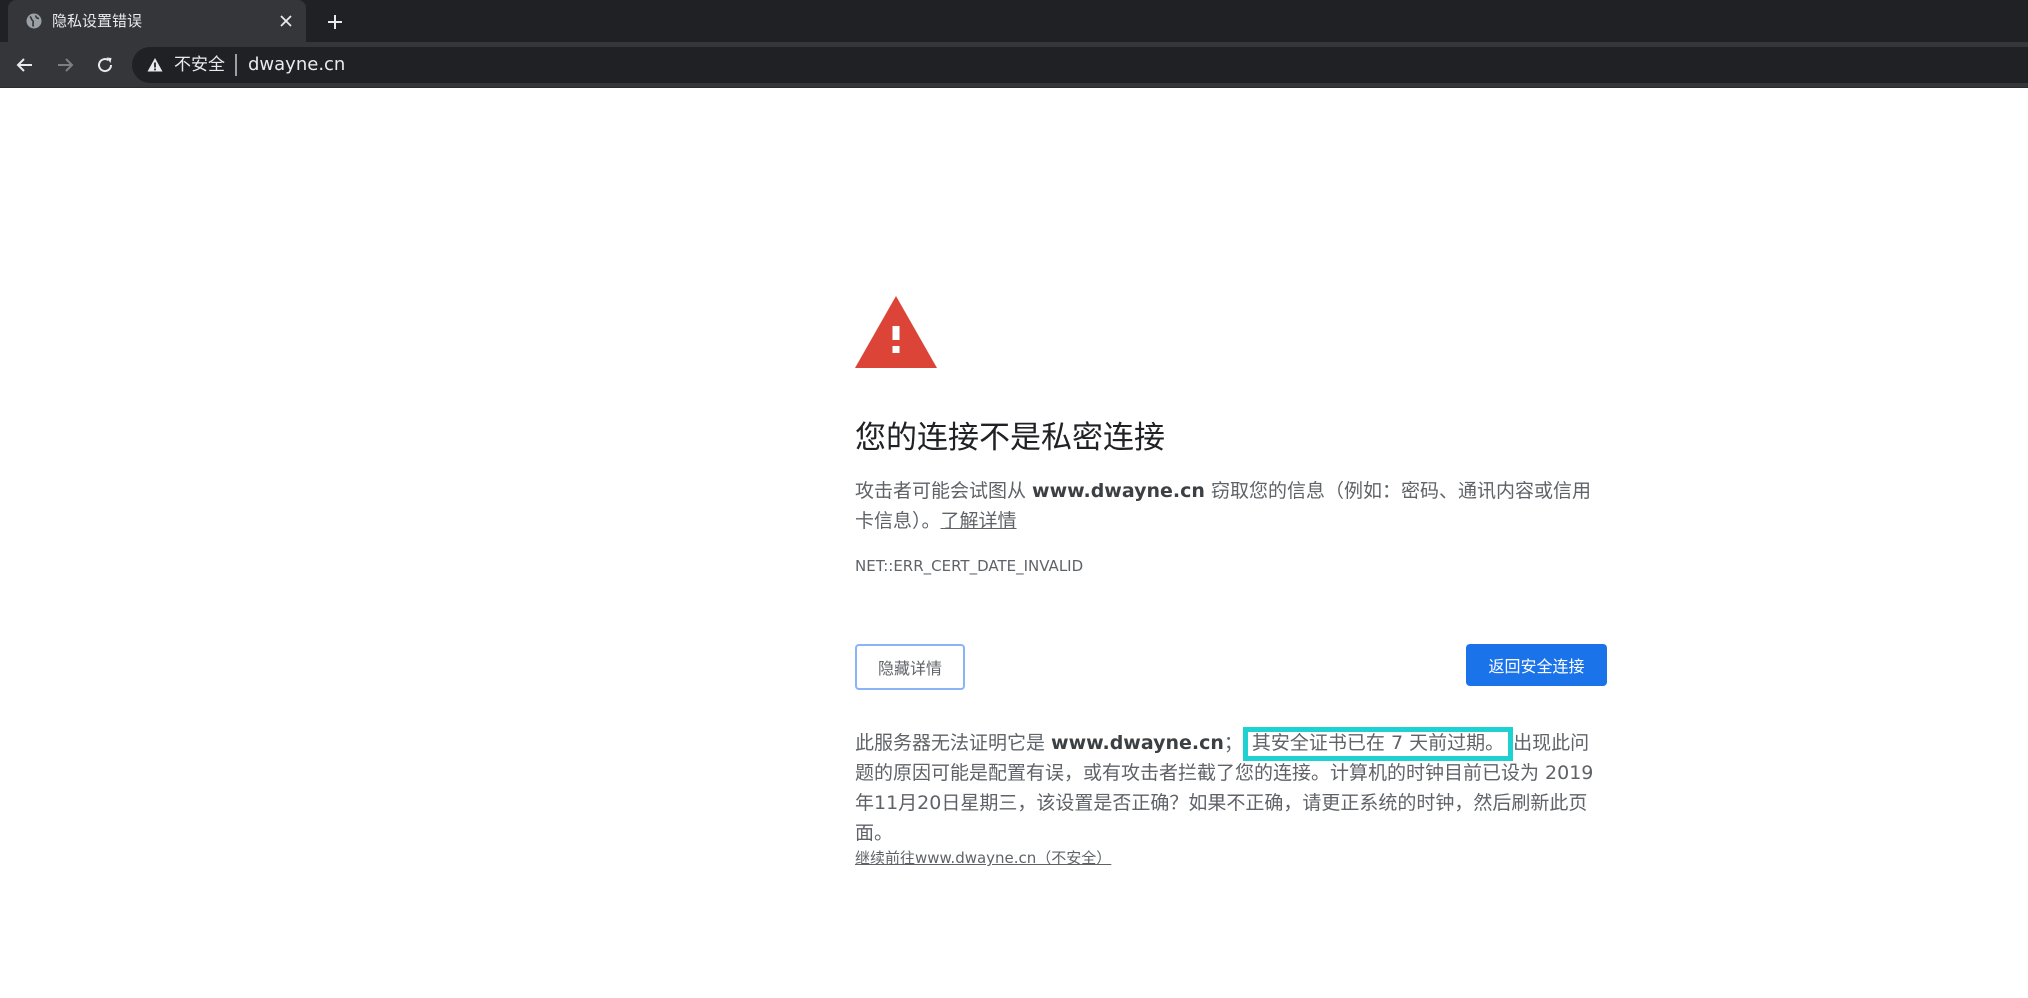 The height and width of the screenshot is (998, 2028). Describe the element at coordinates (97, 21) in the screenshot. I see `tab-title: 隐私设置错误` at that location.